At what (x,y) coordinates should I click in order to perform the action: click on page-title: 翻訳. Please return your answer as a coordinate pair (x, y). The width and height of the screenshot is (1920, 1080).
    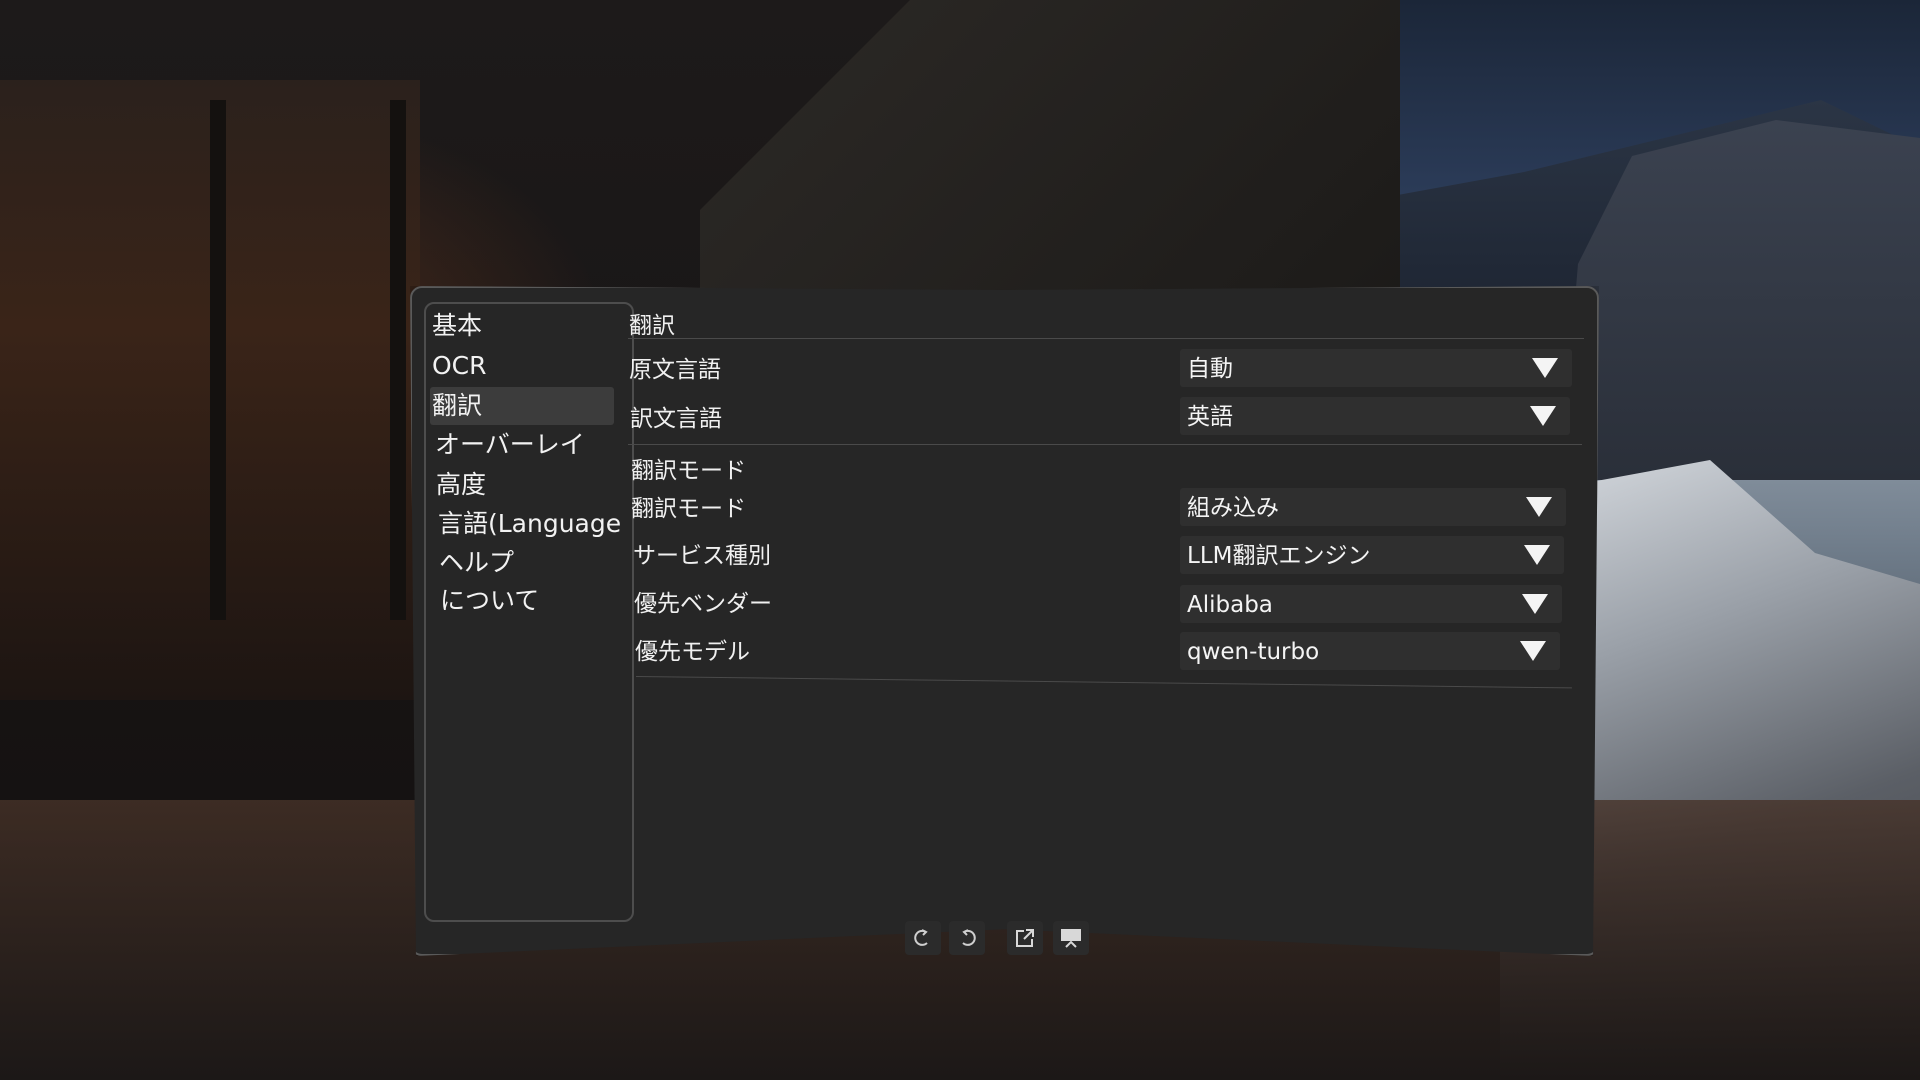
    Looking at the image, I should click on (652, 326).